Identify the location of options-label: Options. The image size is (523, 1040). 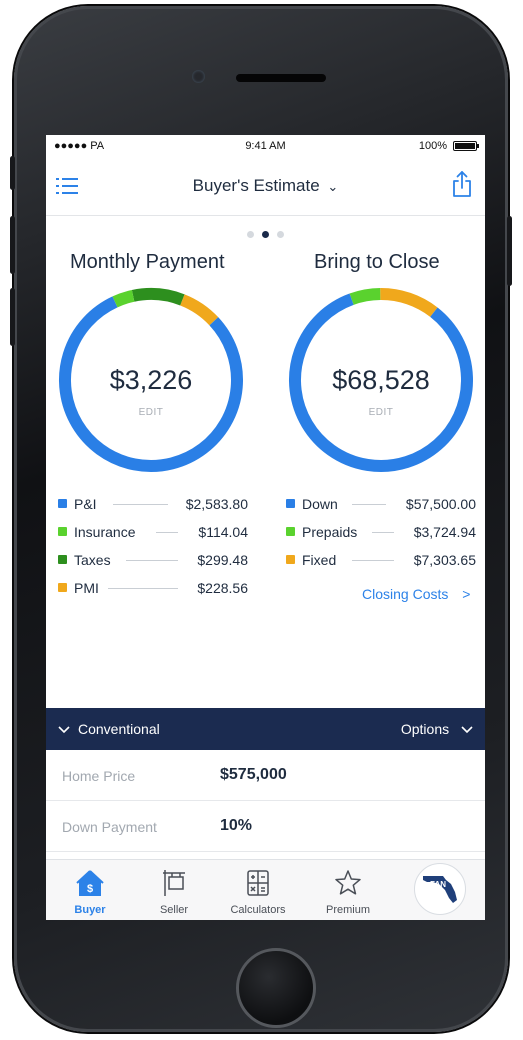
(425, 729).